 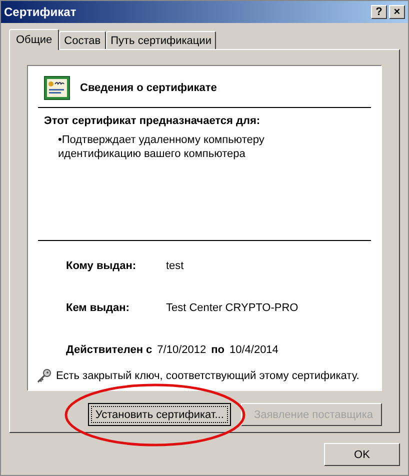 What do you see at coordinates (161, 40) in the screenshot?
I see `tab: Путь сертификации` at bounding box center [161, 40].